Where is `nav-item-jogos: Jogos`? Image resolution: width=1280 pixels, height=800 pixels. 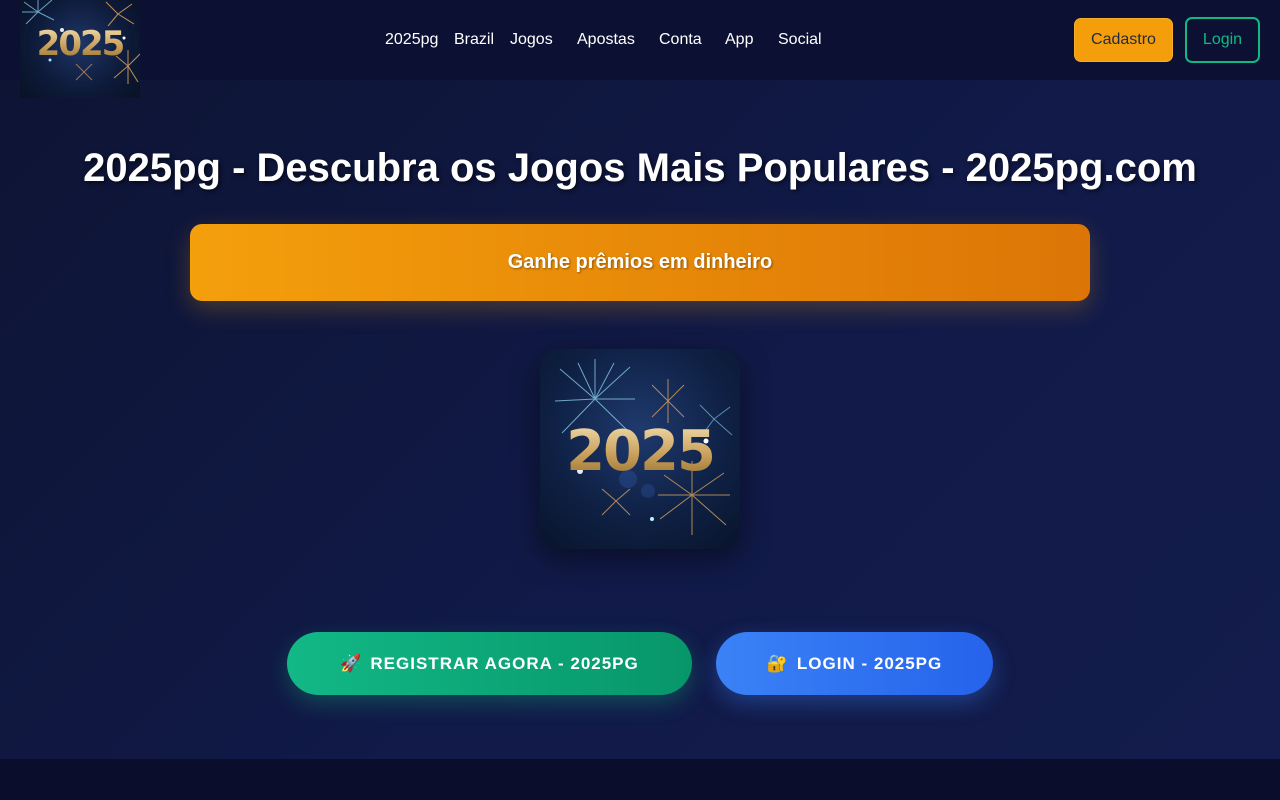
nav-item-jogos: Jogos is located at coordinates (531, 40).